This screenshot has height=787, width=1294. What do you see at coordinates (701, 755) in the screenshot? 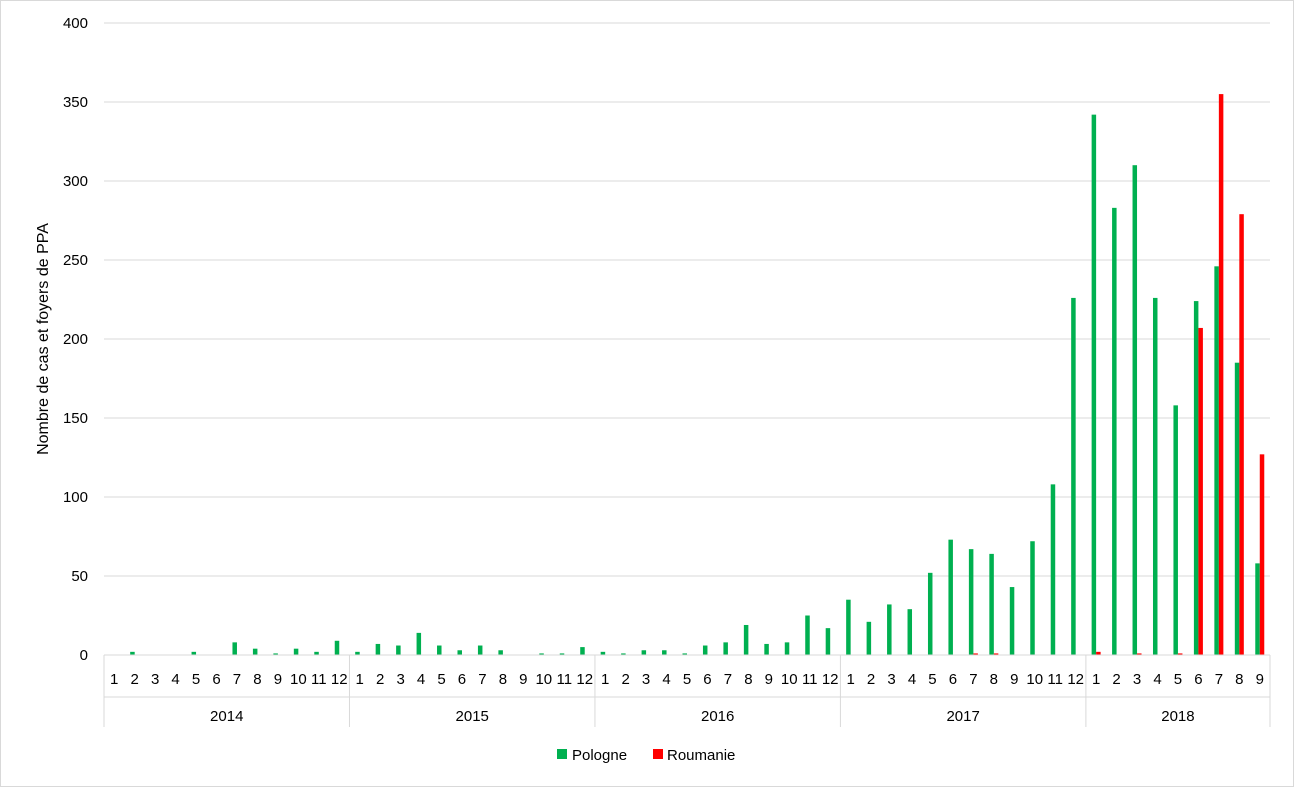
I see `legend-label-roumanie: Roumanie` at bounding box center [701, 755].